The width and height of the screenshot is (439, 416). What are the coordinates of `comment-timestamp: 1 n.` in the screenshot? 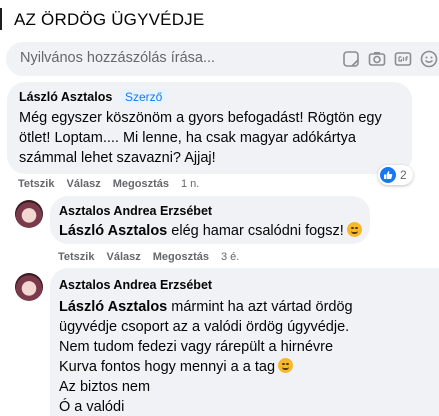 It's located at (190, 184).